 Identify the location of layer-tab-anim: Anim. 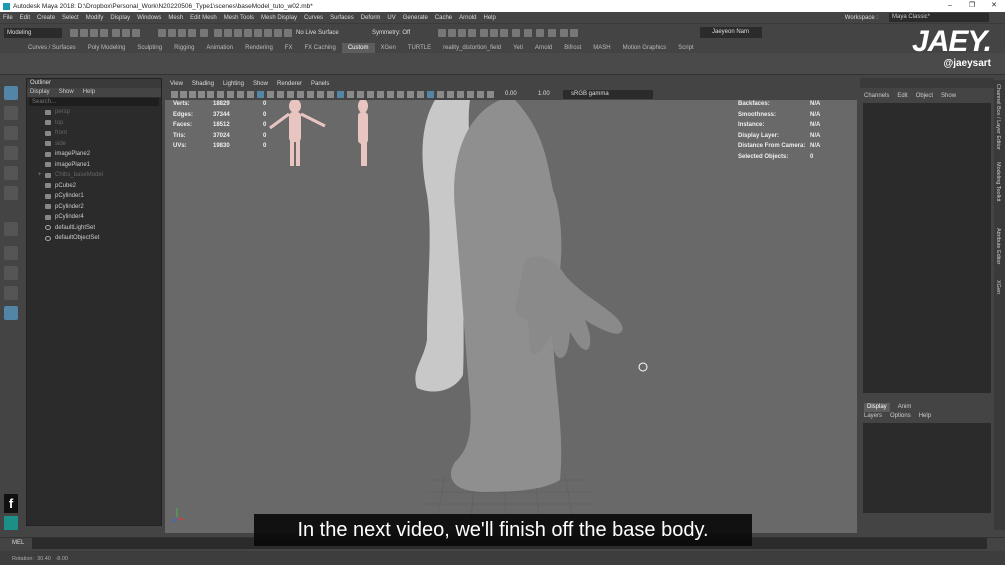
(905, 407).